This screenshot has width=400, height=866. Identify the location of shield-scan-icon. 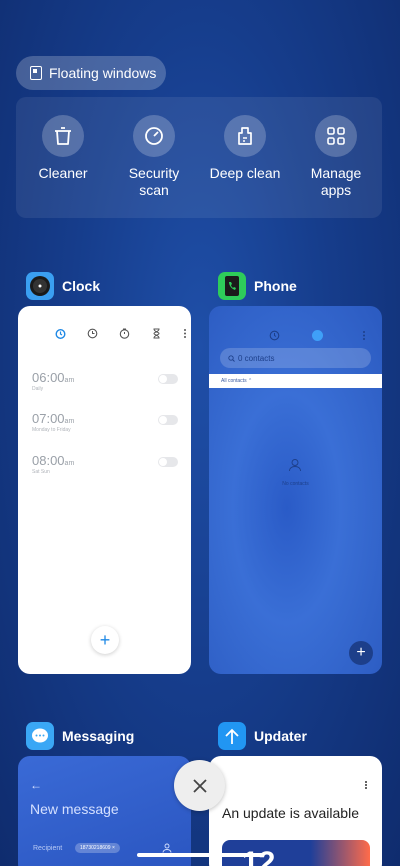
(154, 136).